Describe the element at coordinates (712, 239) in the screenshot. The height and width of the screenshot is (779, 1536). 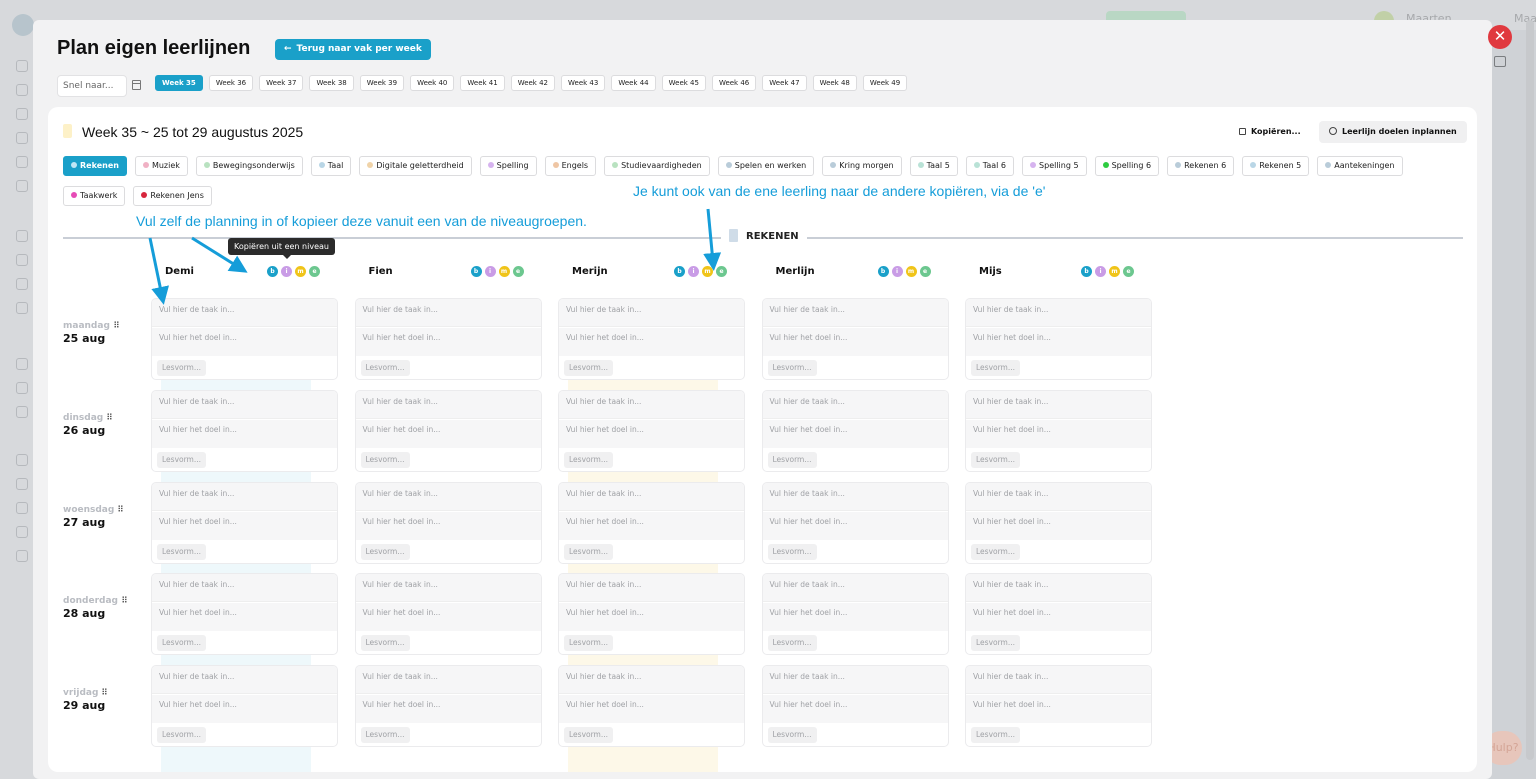
I see `arrow-to-e-dot` at that location.